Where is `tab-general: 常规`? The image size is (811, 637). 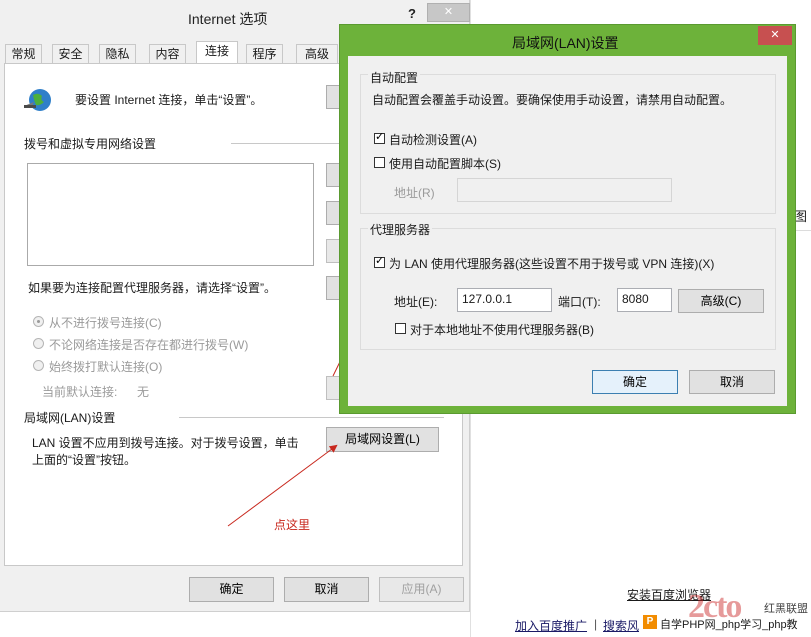 tab-general: 常规 is located at coordinates (23, 53).